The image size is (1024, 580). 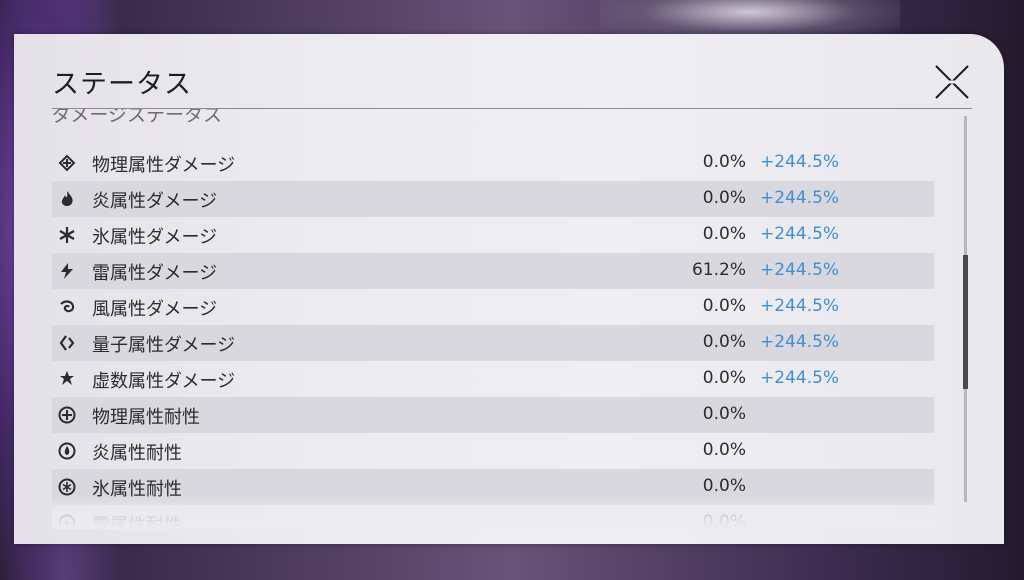 What do you see at coordinates (493, 451) in the screenshot?
I see `stat-row: 炎属性耐性 0.0%` at bounding box center [493, 451].